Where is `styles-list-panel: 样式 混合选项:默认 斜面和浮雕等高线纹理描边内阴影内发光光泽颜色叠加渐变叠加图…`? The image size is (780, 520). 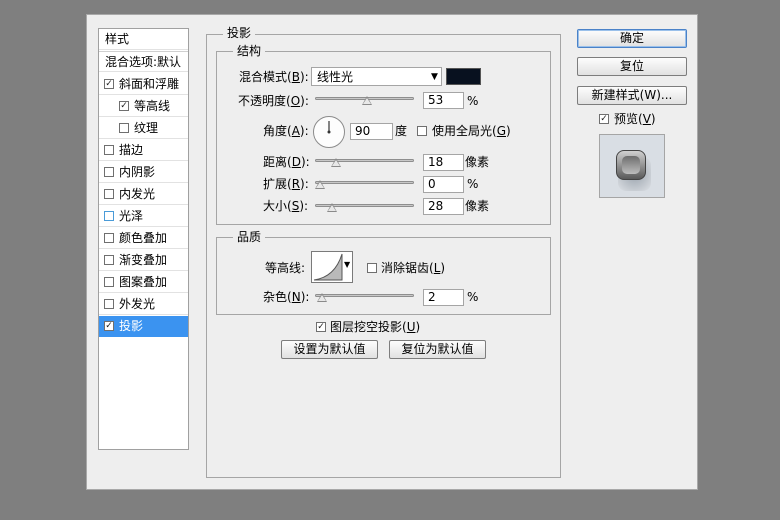 styles-list-panel: 样式 混合选项:默认 斜面和浮雕等高线纹理描边内阴影内发光光泽颜色叠加渐变叠加图… is located at coordinates (143, 239).